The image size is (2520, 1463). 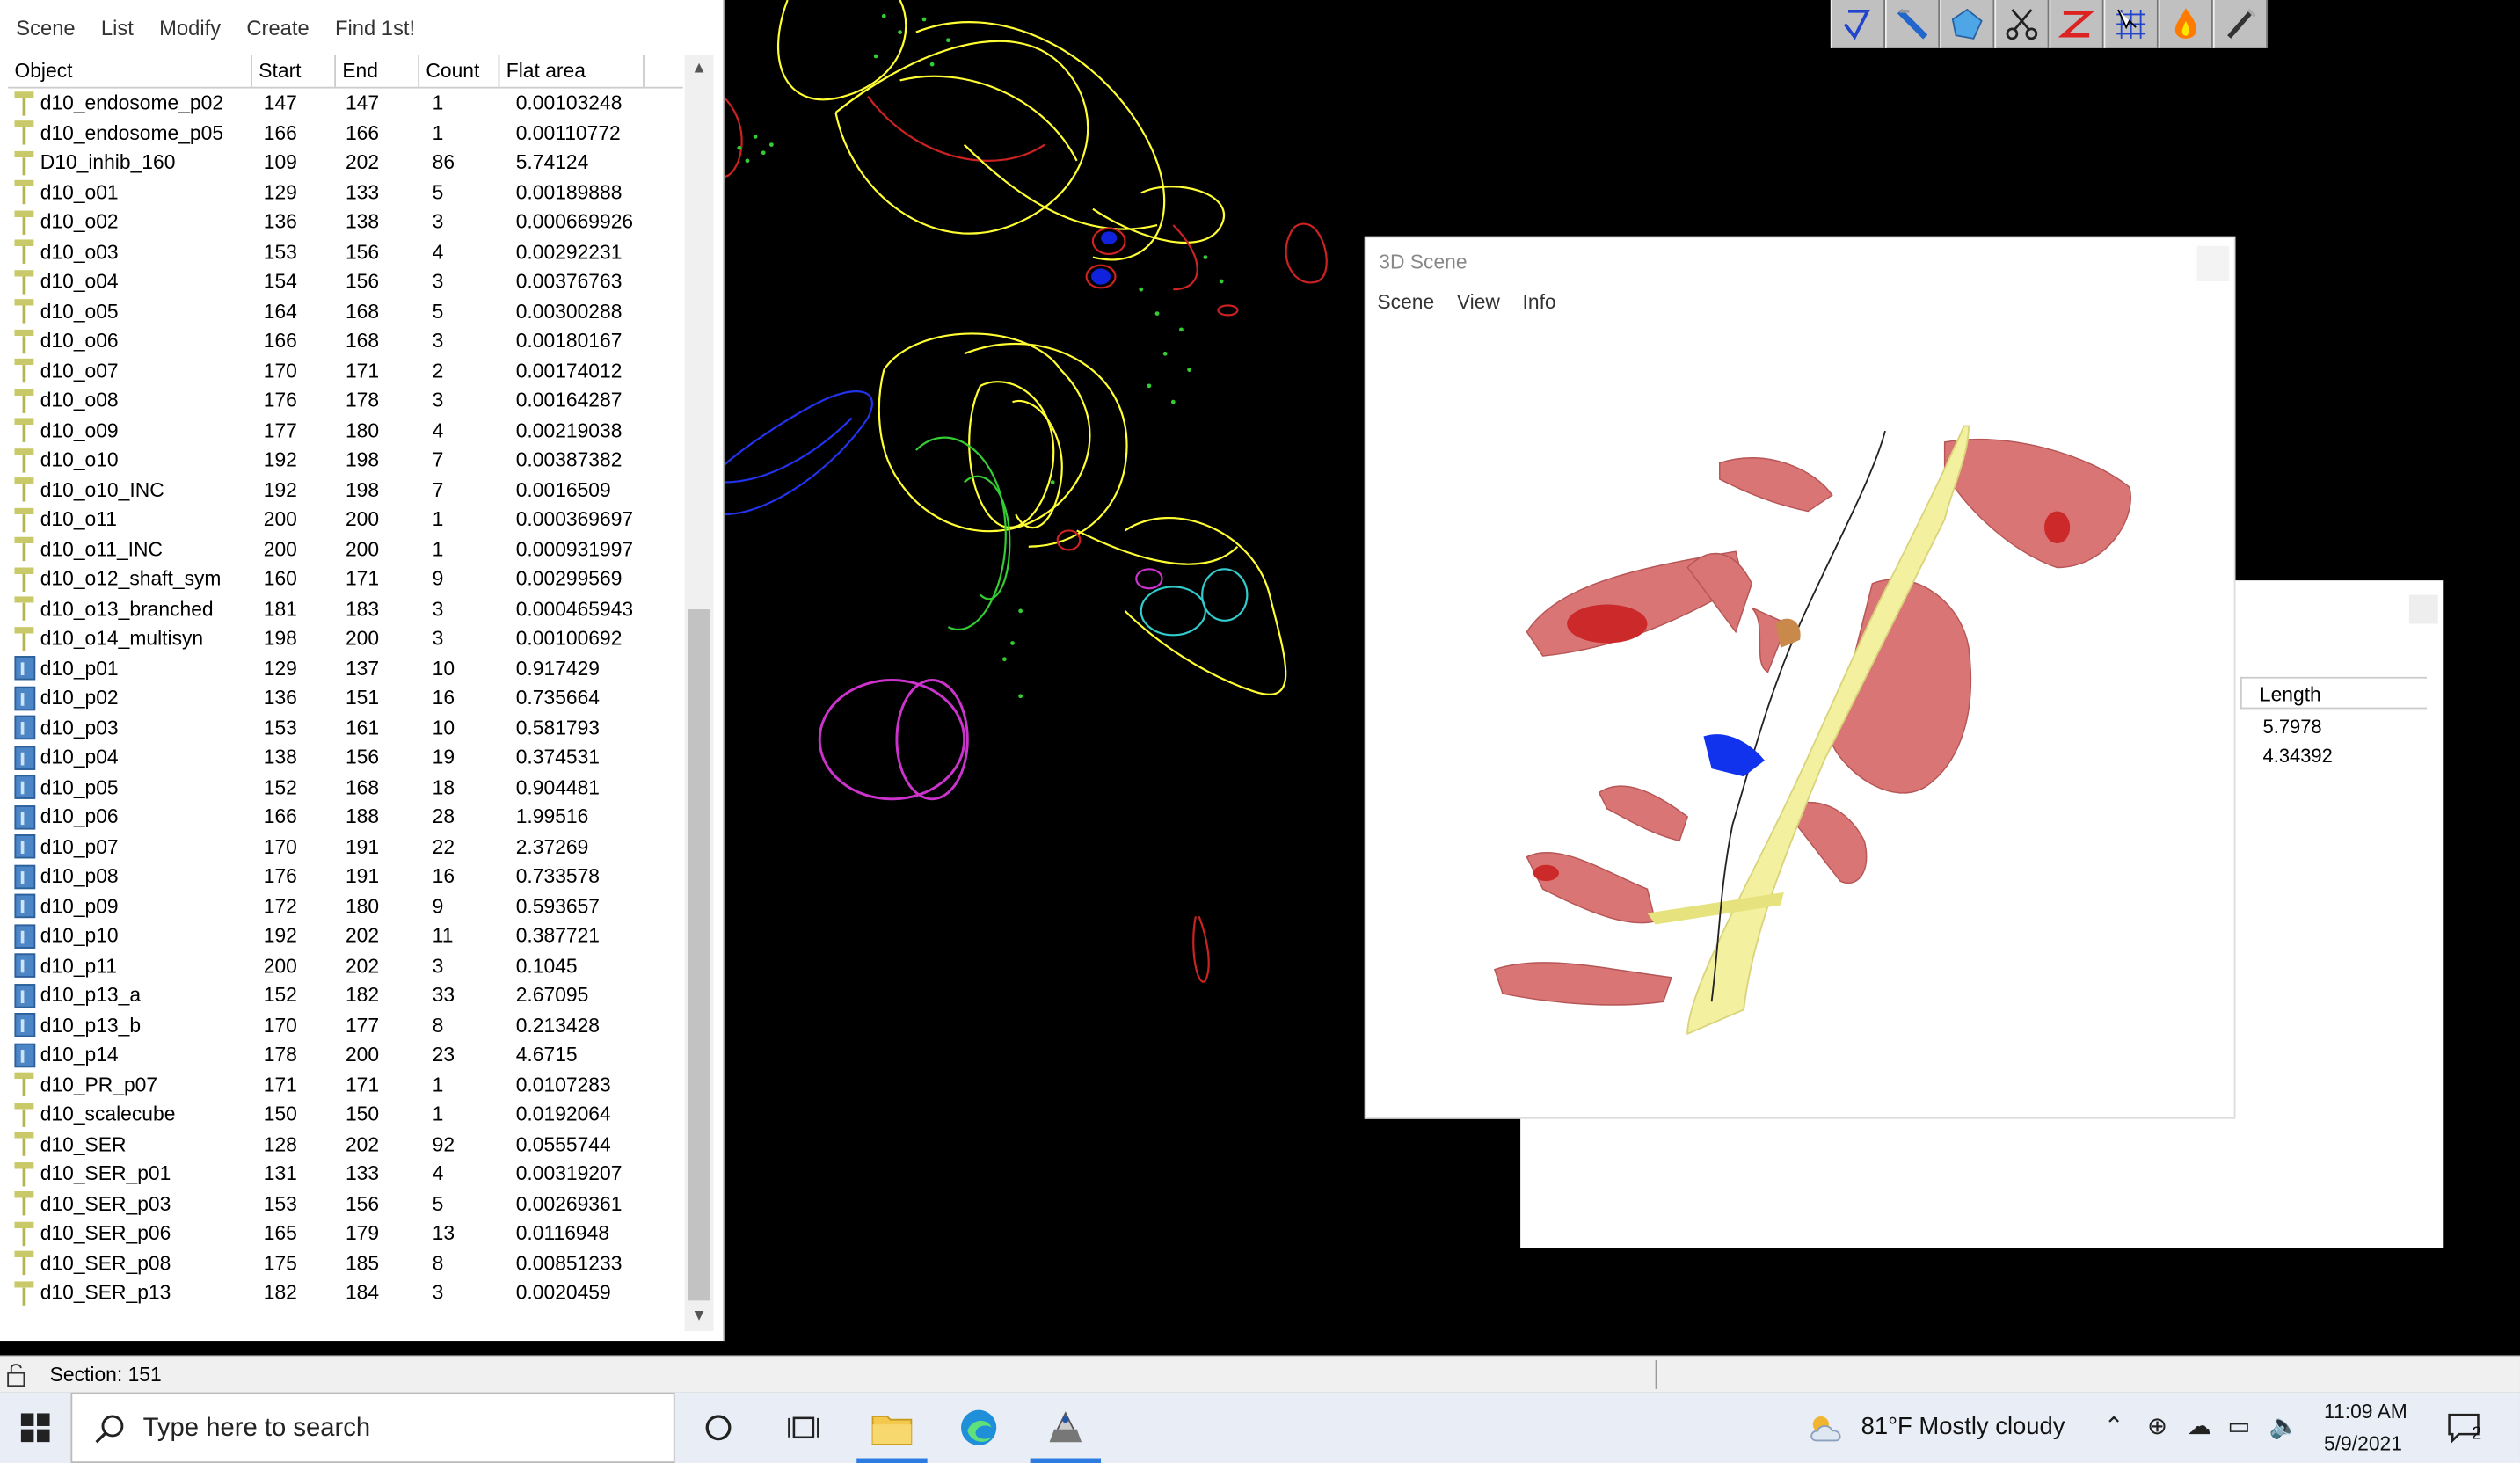 I want to click on column-header-length: Length, so click(x=2333, y=693).